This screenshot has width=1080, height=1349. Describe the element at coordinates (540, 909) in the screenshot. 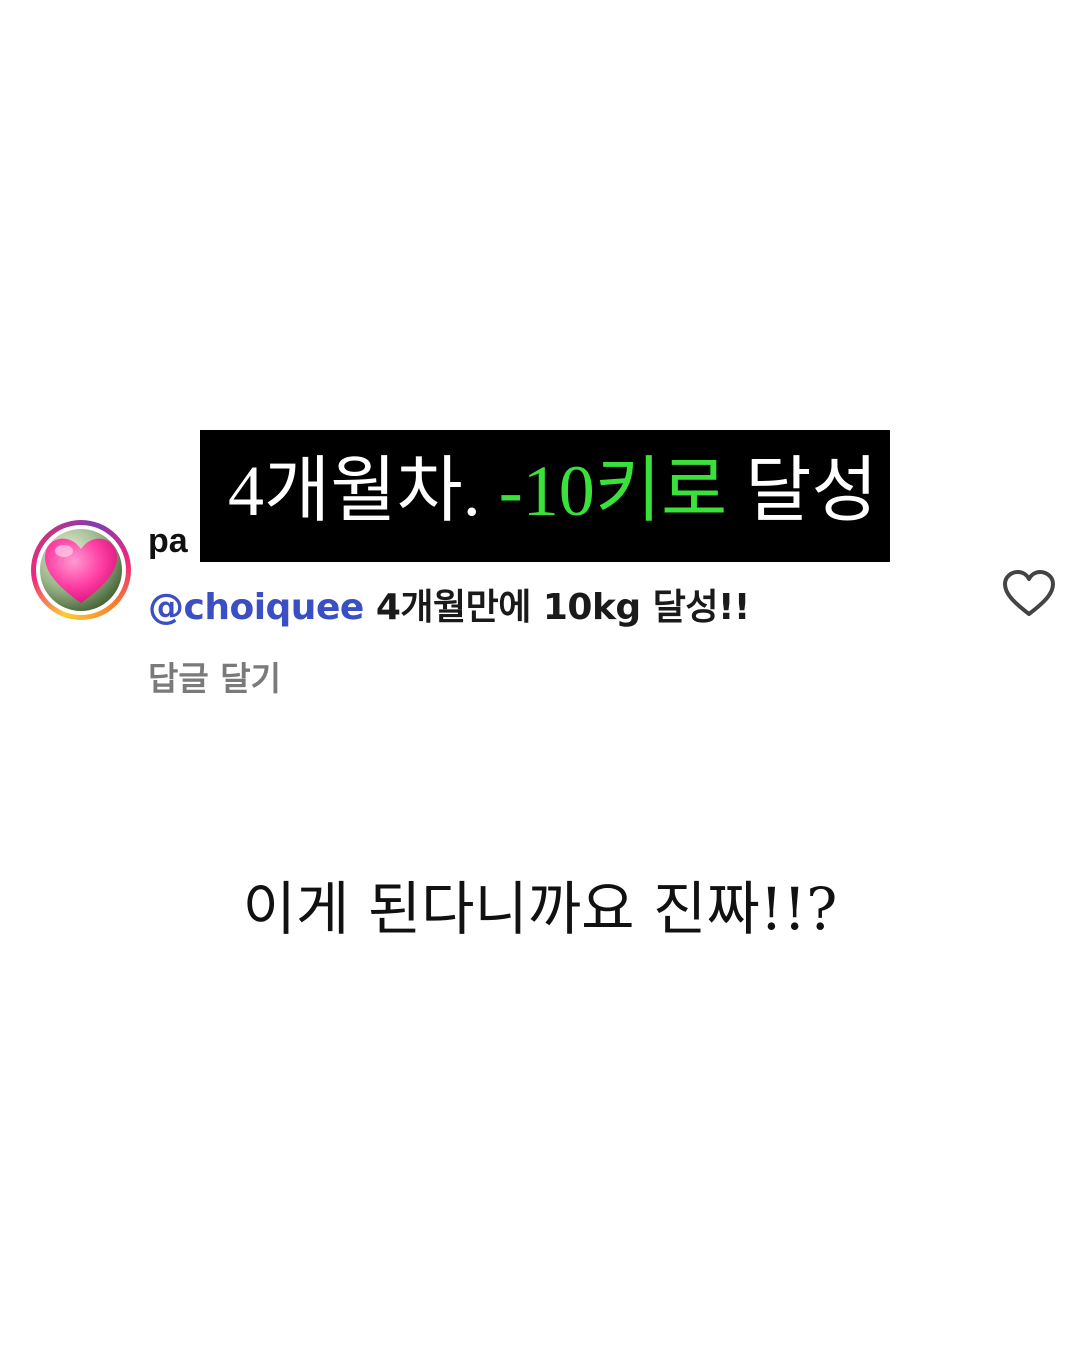

I see `caption-text: 이게 된다니까요 진짜!!?` at that location.